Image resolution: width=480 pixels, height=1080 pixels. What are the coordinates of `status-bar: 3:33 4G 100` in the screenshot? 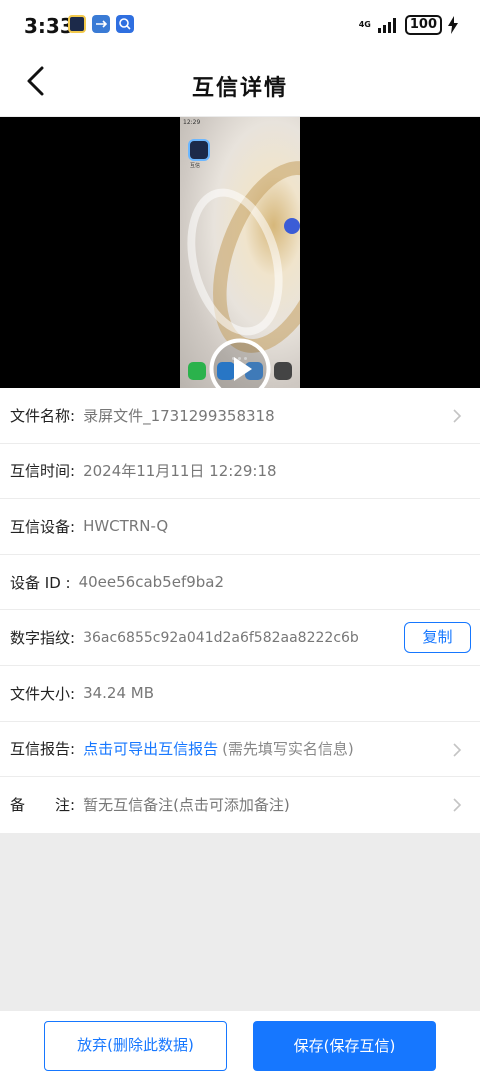 It's located at (240, 26).